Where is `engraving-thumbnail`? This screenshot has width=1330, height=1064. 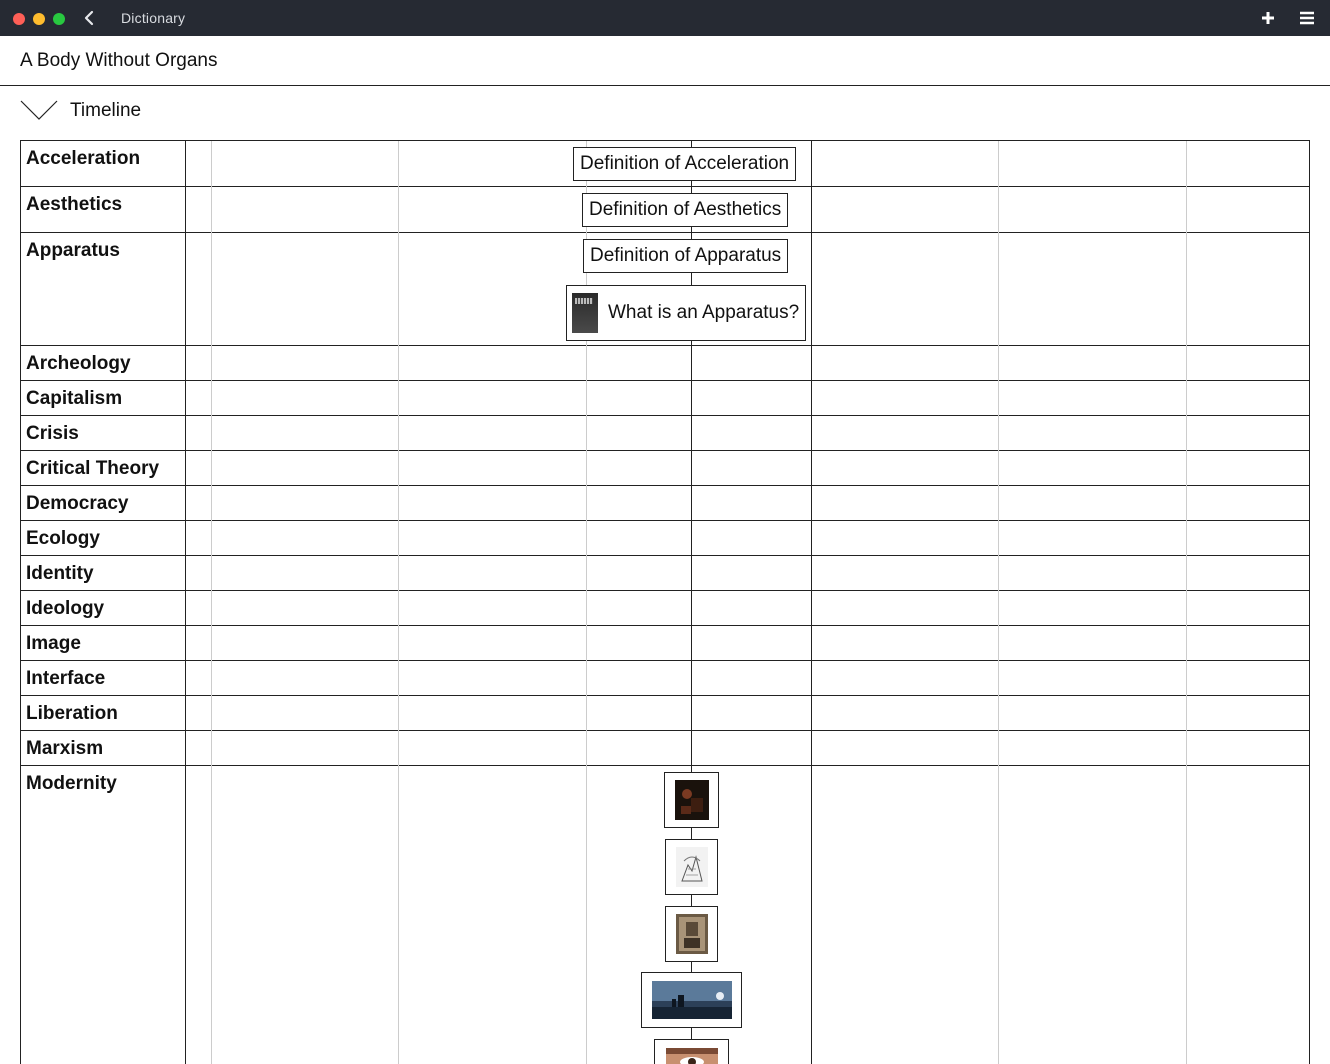
engraving-thumbnail is located at coordinates (691, 867).